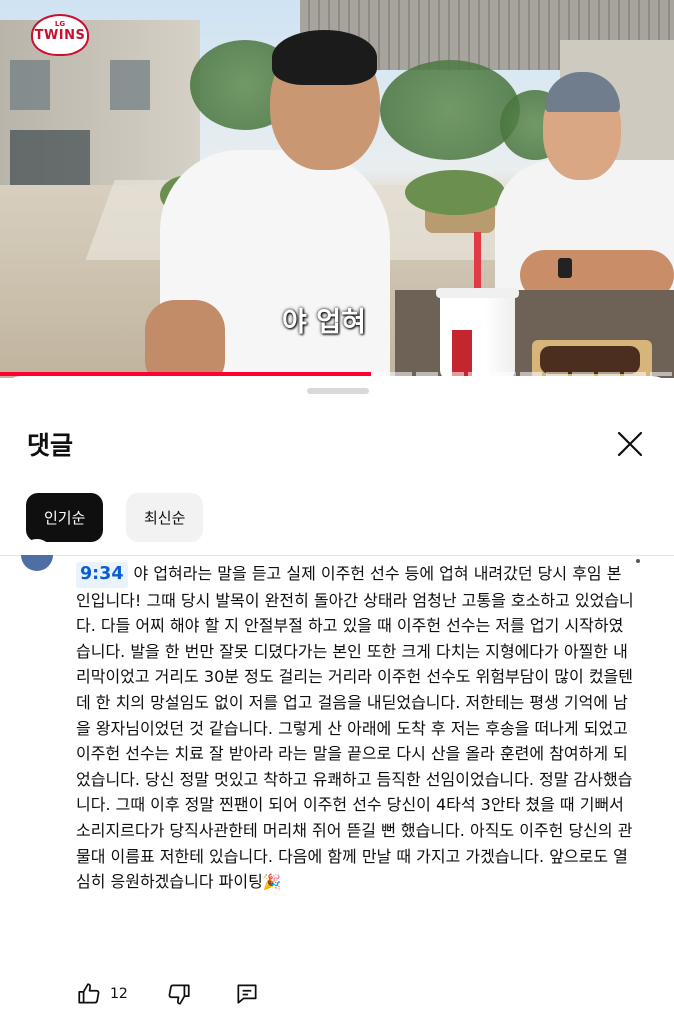  Describe the element at coordinates (477, 293) in the screenshot. I see `cup-lid` at that location.